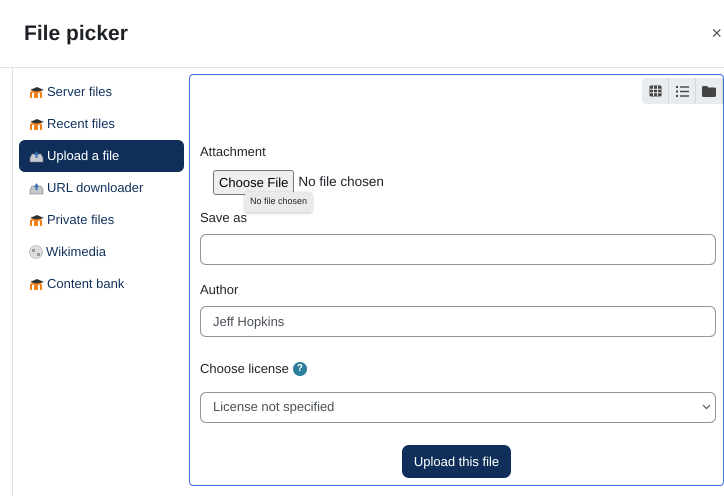 The image size is (724, 496). I want to click on list-icon, so click(682, 91).